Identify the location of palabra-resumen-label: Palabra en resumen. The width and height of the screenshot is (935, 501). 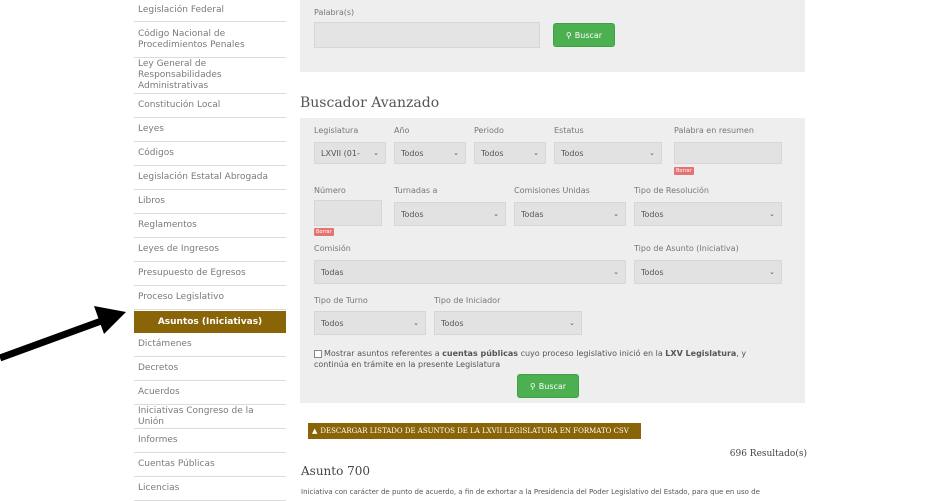
(714, 130).